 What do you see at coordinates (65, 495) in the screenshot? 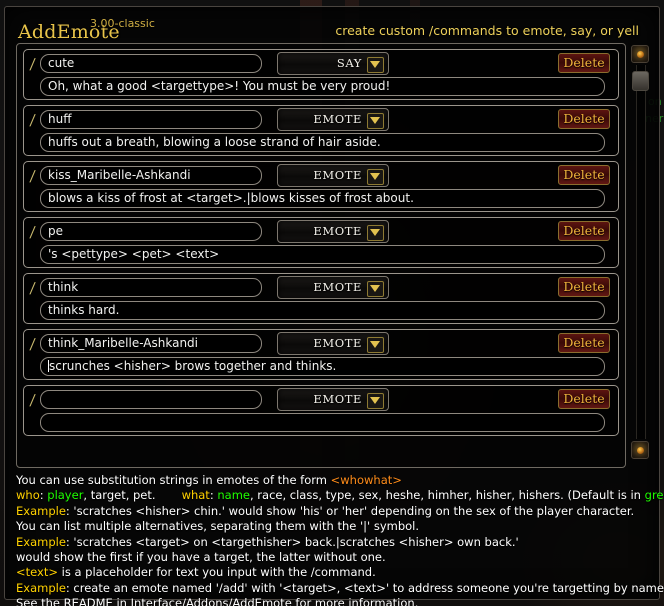
I see `help-keyword: player` at bounding box center [65, 495].